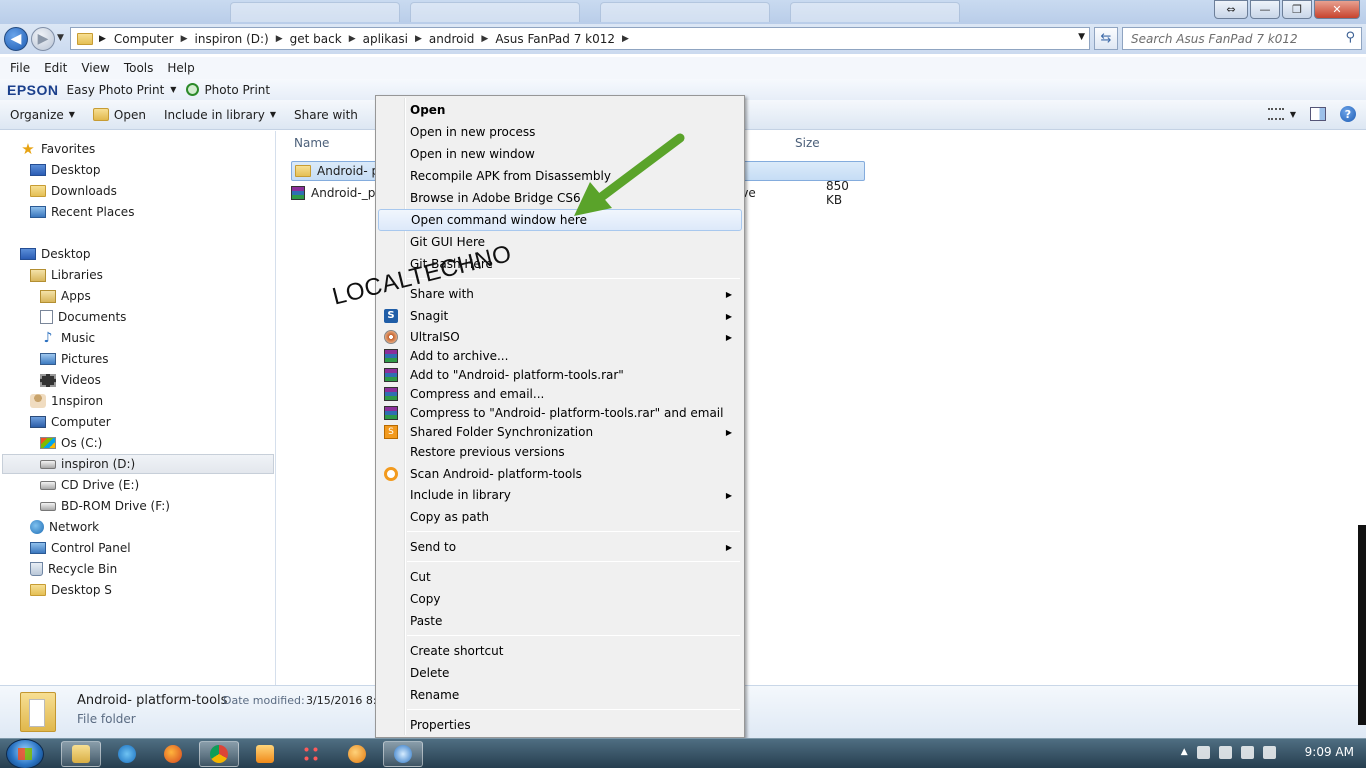 The width and height of the screenshot is (1366, 768). What do you see at coordinates (73, 569) in the screenshot?
I see `nav-recycle-bin: Recycle Bin` at bounding box center [73, 569].